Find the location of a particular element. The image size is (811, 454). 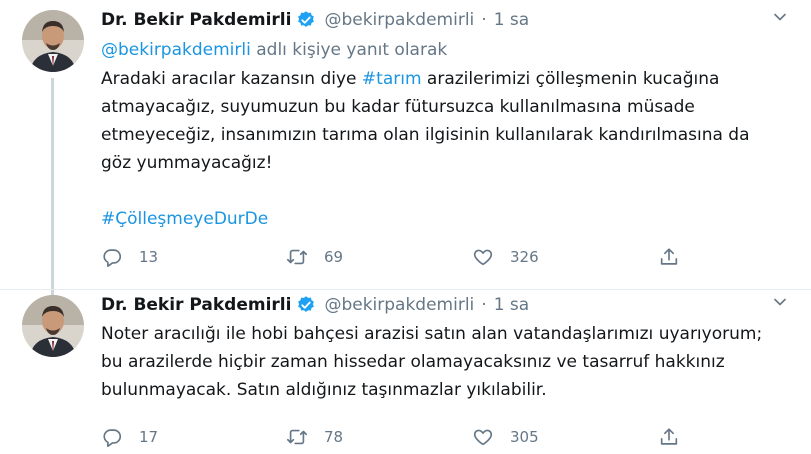

retweet-button: 78 is located at coordinates (314, 437).